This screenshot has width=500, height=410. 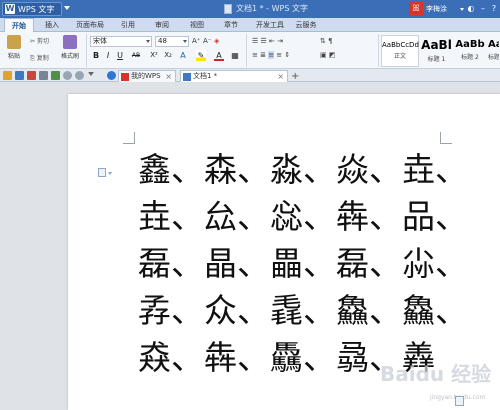 I want to click on style-heading2: AaBb 标题 2, so click(x=470, y=51).